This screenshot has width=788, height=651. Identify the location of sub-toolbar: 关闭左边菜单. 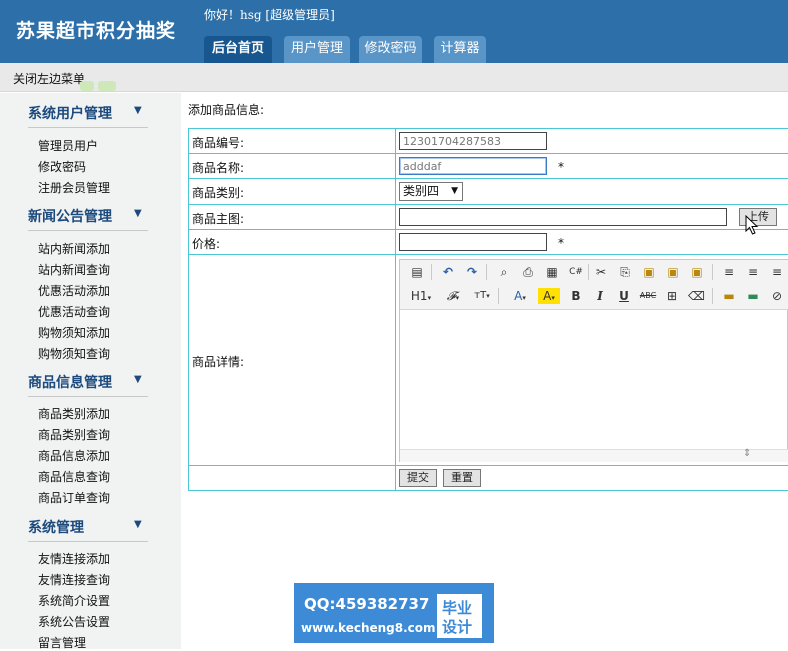
(394, 77).